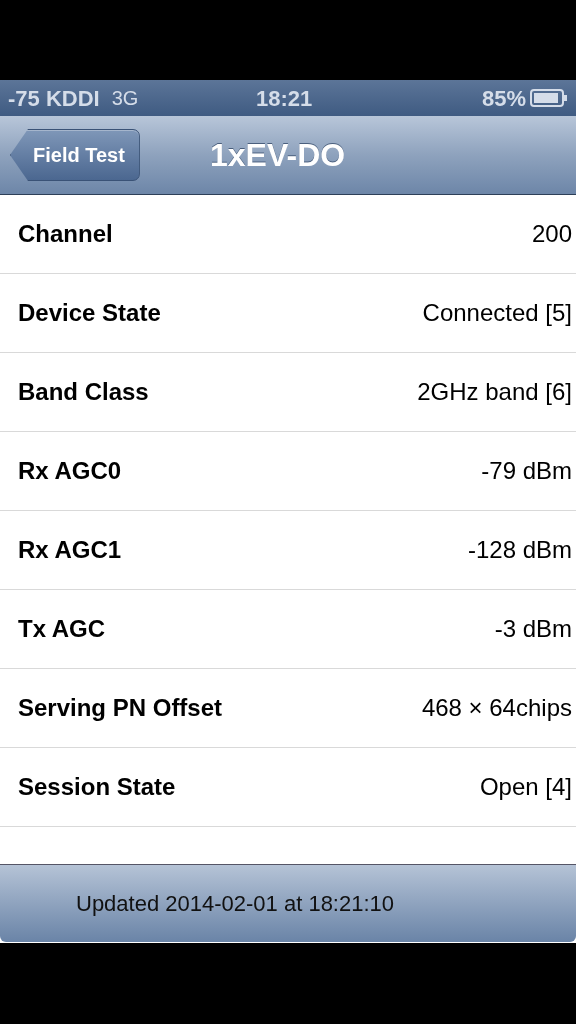  Describe the element at coordinates (519, 550) in the screenshot. I see `row-value: -128 dBm` at that location.